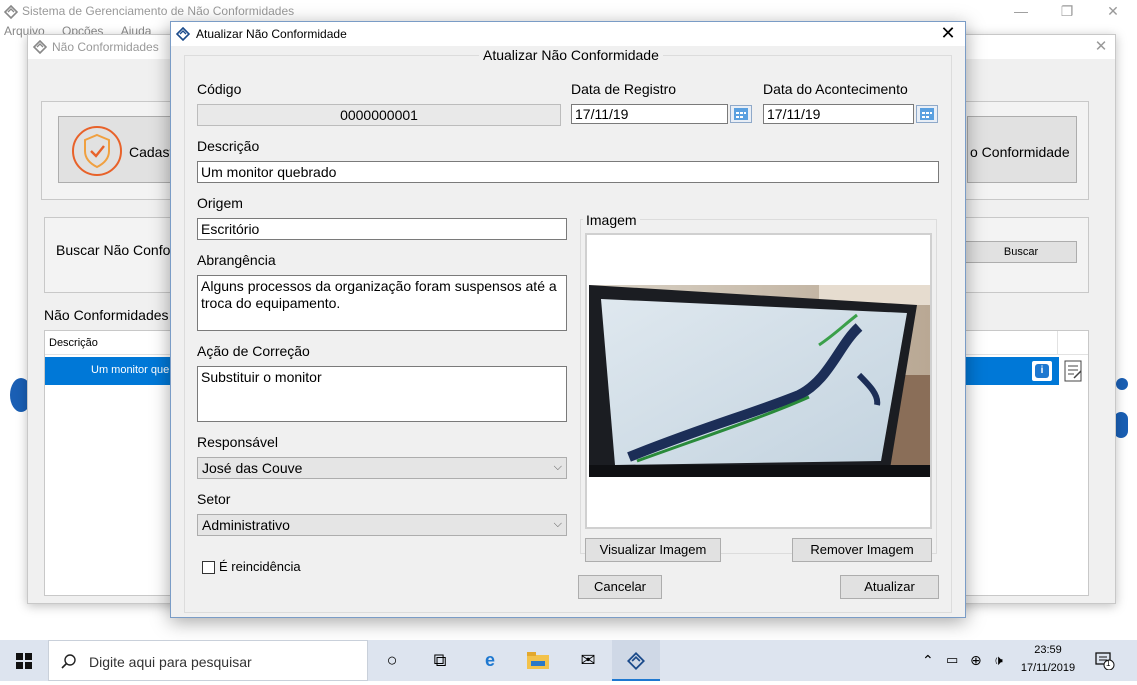 This screenshot has width=1137, height=685. Describe the element at coordinates (889, 587) in the screenshot. I see `update-button: Atualizar` at that location.